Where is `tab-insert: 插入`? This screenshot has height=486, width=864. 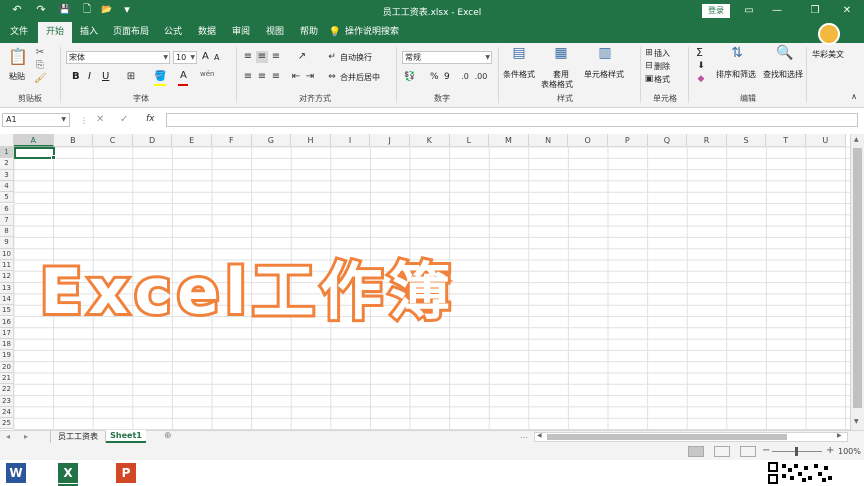 tab-insert: 插入 is located at coordinates (89, 32).